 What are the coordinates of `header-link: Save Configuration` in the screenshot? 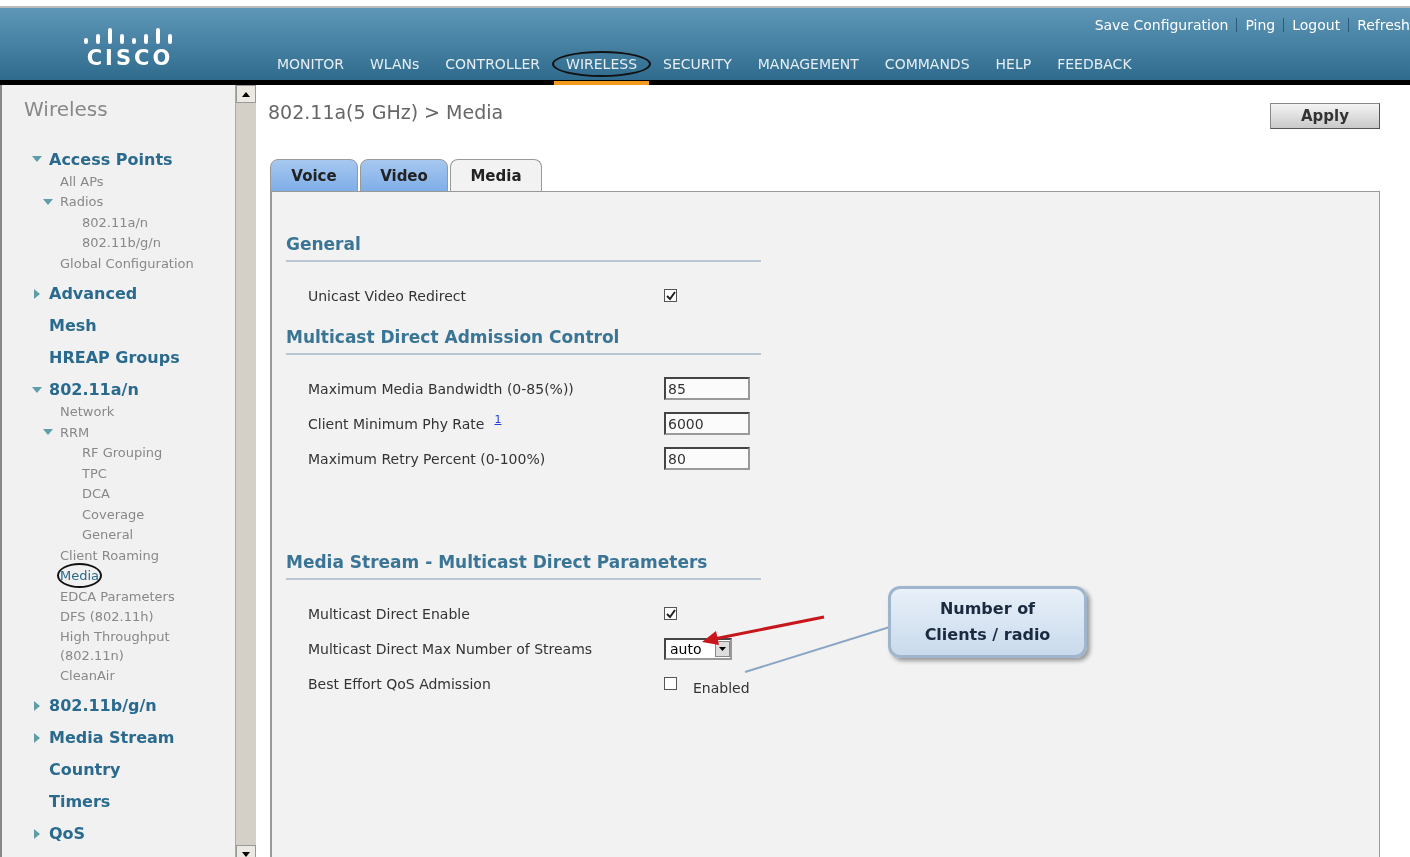 It's located at (1161, 25).